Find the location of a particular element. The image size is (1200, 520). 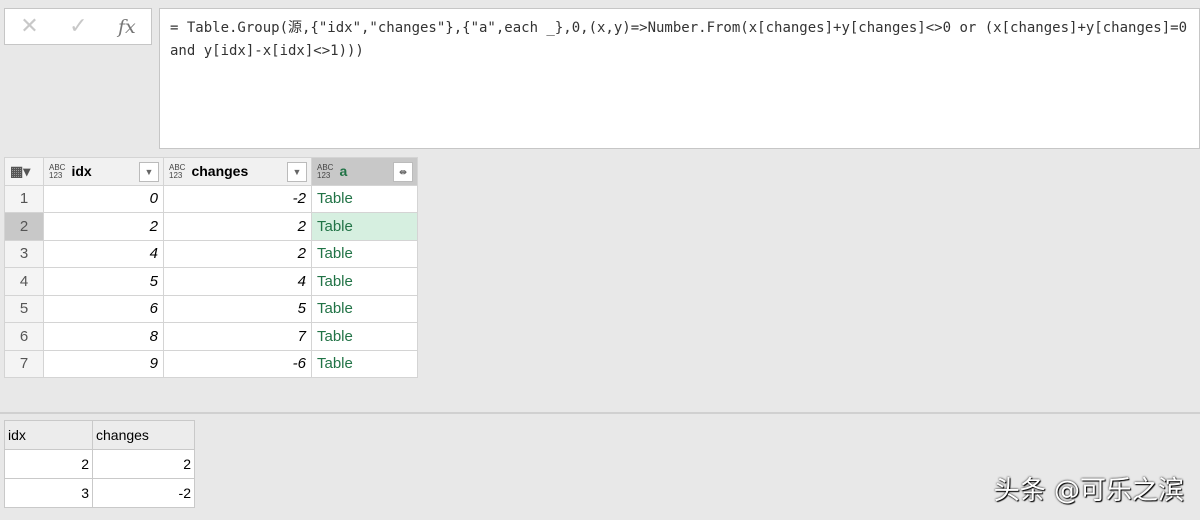

table-row: 4 5 4 Table is located at coordinates (211, 281).